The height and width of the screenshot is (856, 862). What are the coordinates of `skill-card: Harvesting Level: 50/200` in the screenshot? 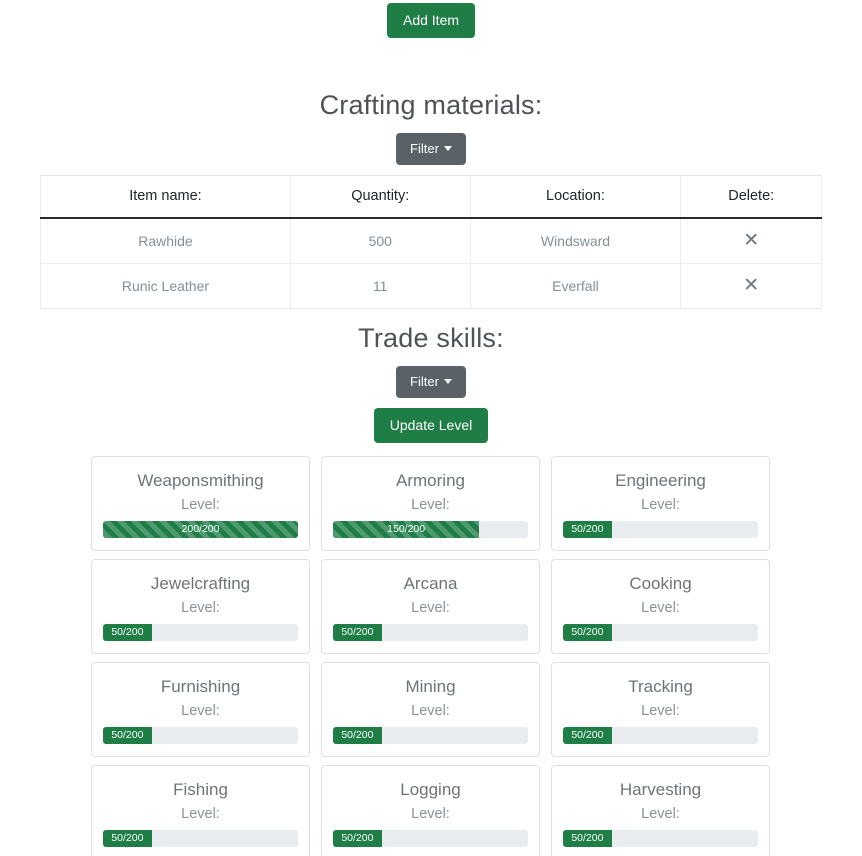 It's located at (660, 810).